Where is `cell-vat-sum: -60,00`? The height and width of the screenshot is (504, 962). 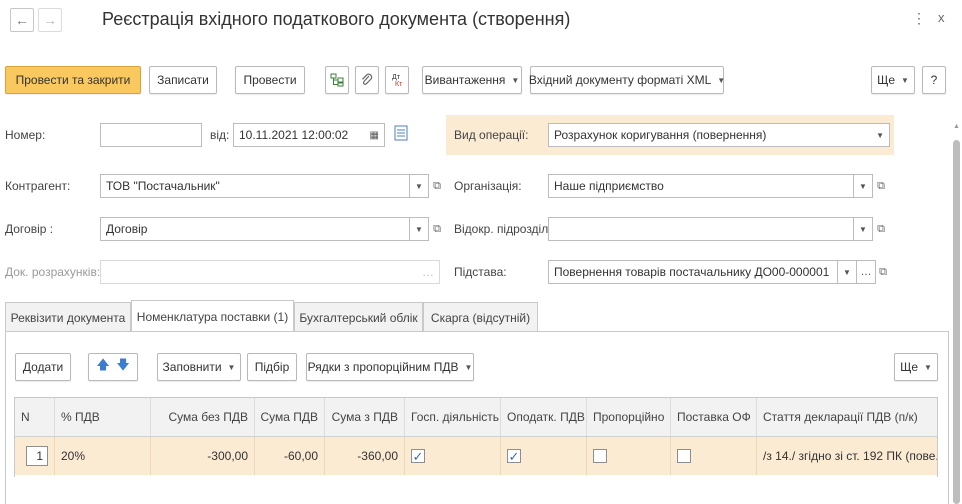
cell-vat-sum: -60,00 is located at coordinates (290, 456).